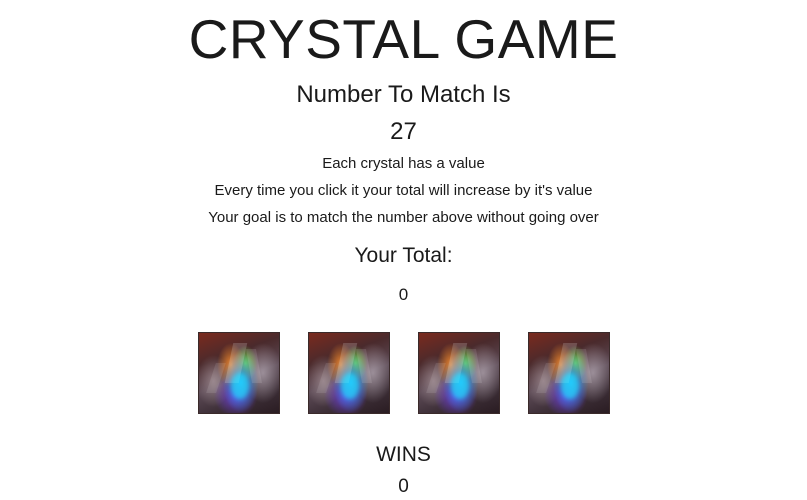 The height and width of the screenshot is (500, 807). What do you see at coordinates (403, 39) in the screenshot?
I see `game-title: CRYSTAL GAME` at bounding box center [403, 39].